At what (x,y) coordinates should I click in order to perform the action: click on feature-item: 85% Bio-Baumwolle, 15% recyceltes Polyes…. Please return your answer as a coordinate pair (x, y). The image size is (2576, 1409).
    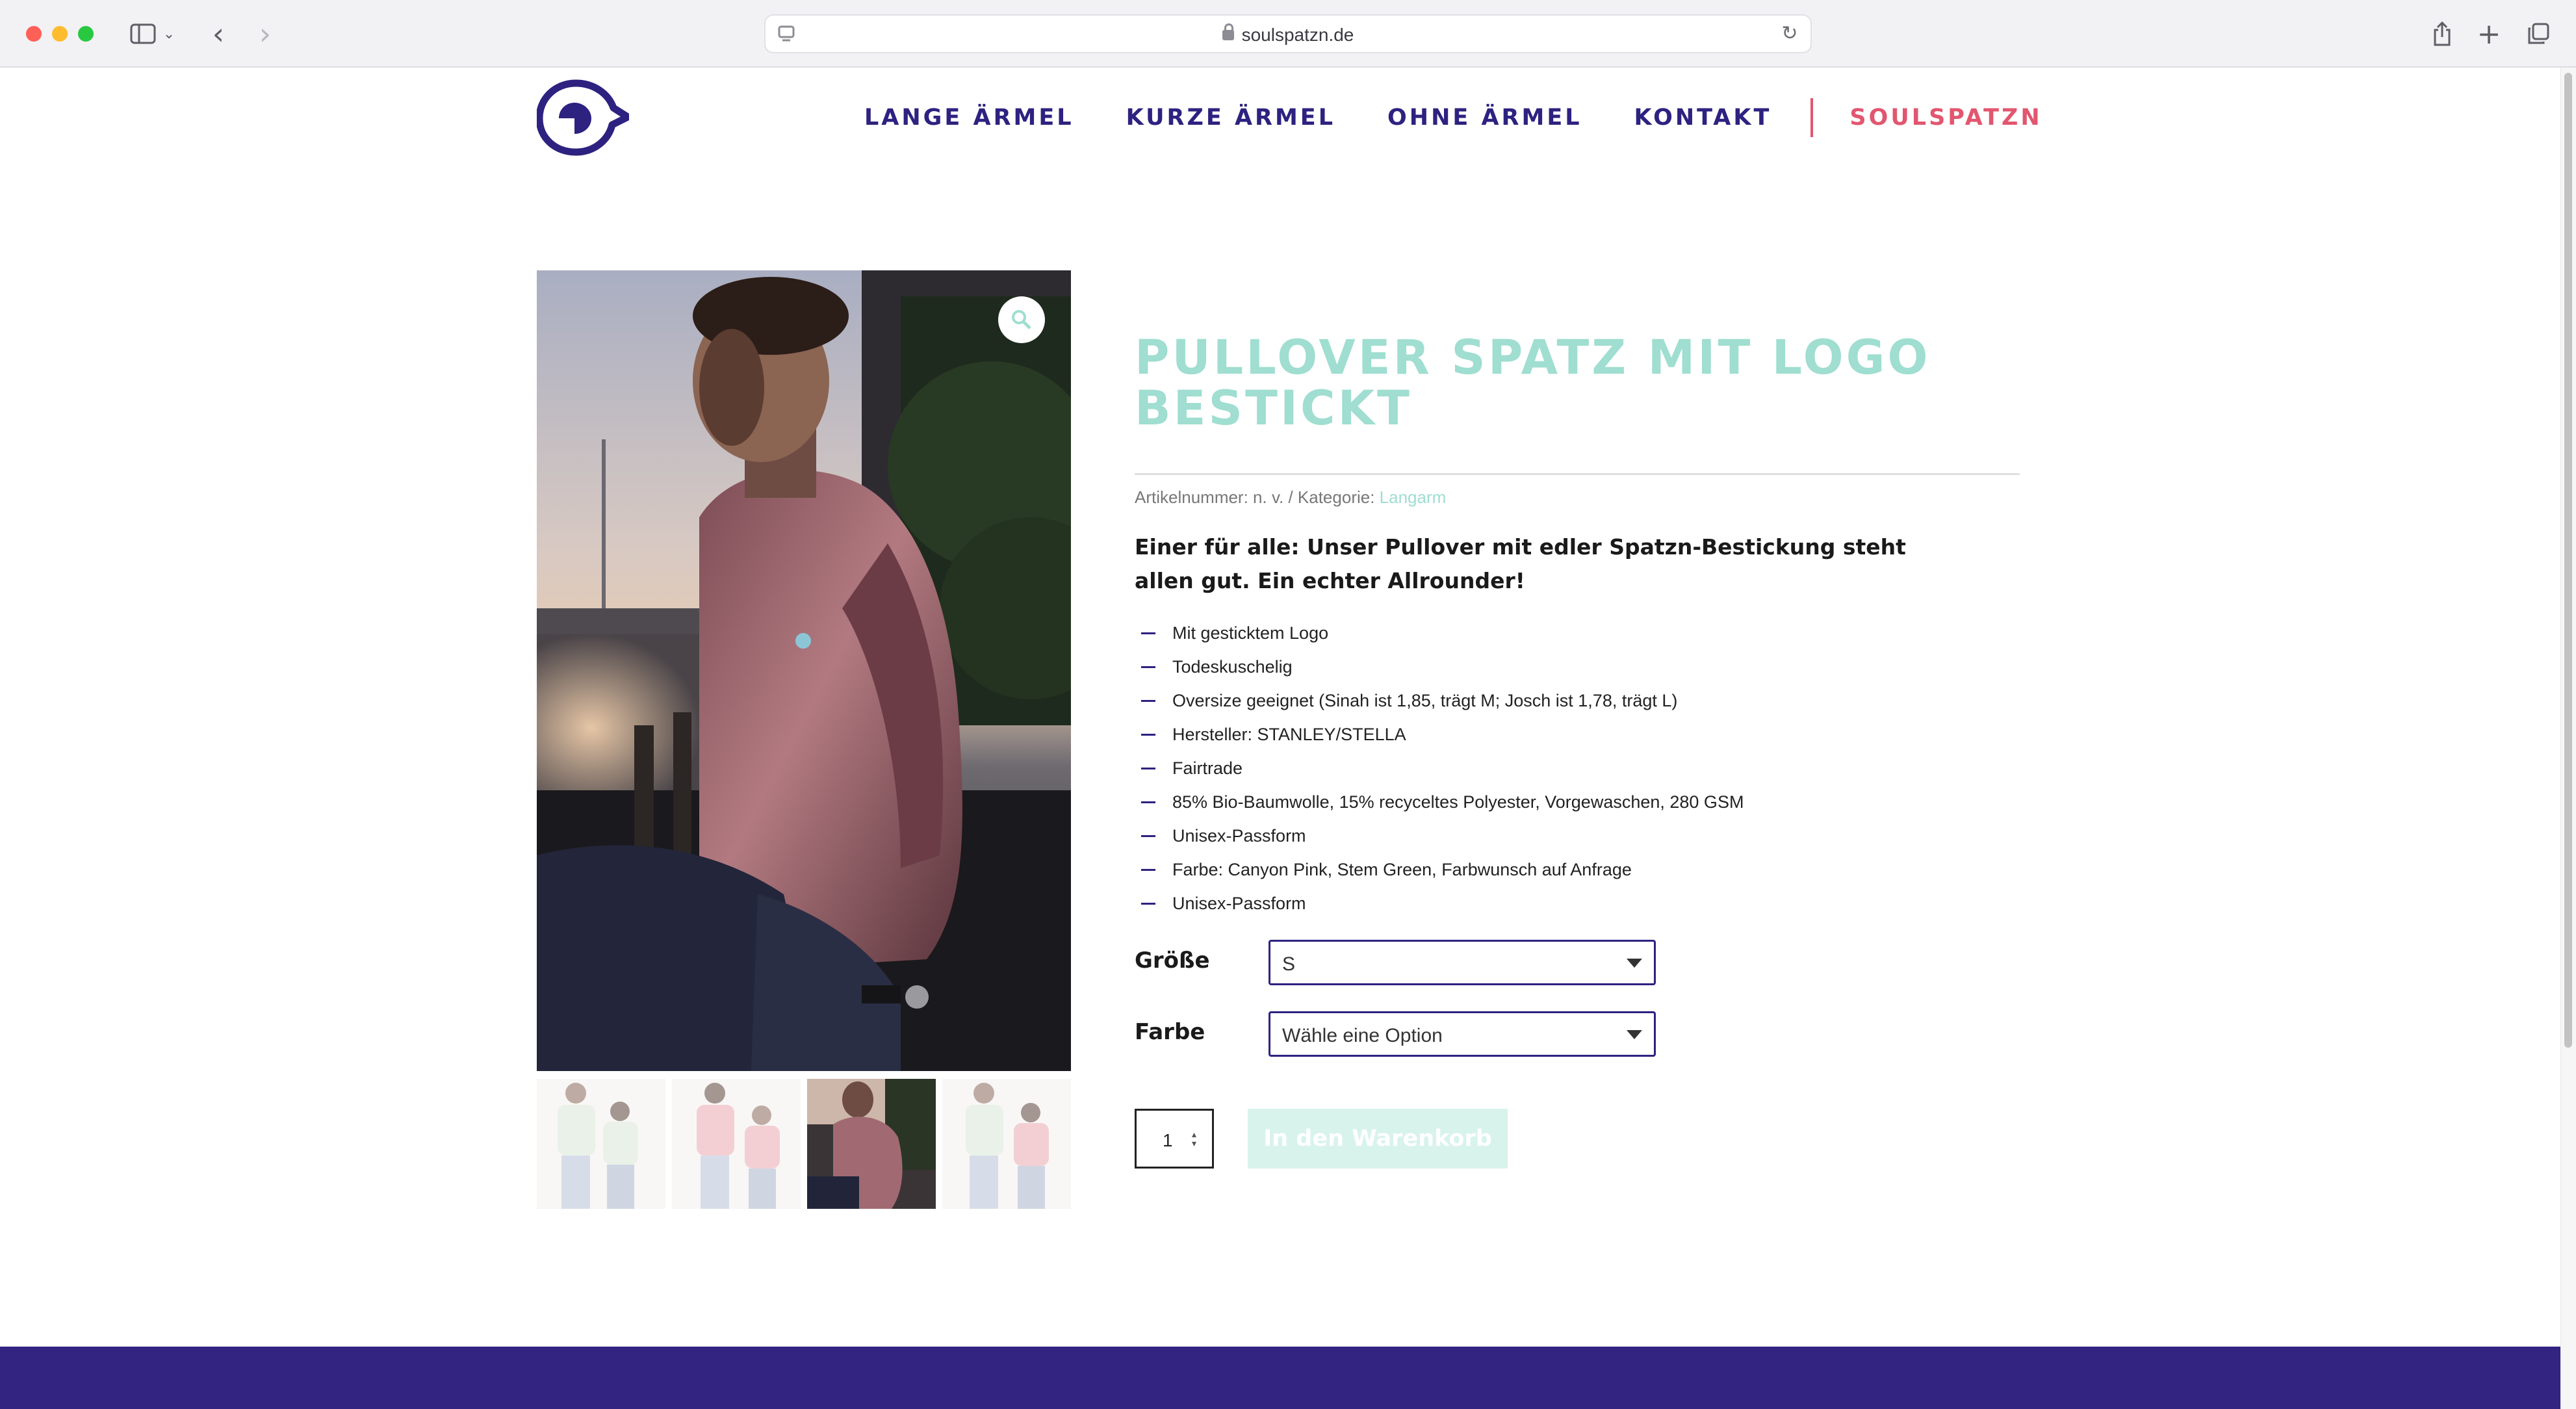
    Looking at the image, I should click on (1443, 802).